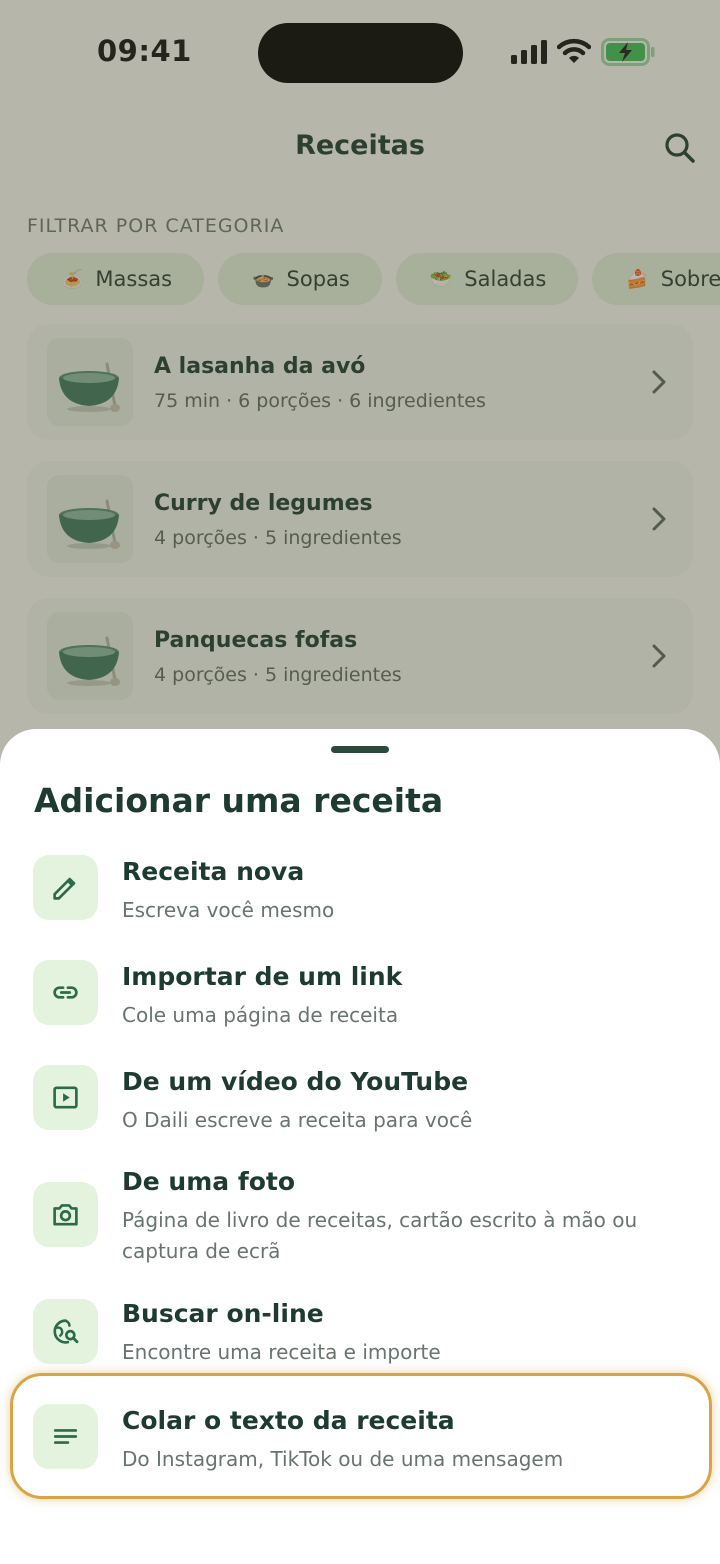 This screenshot has height=1564, width=720. I want to click on video-play-icon, so click(65, 1097).